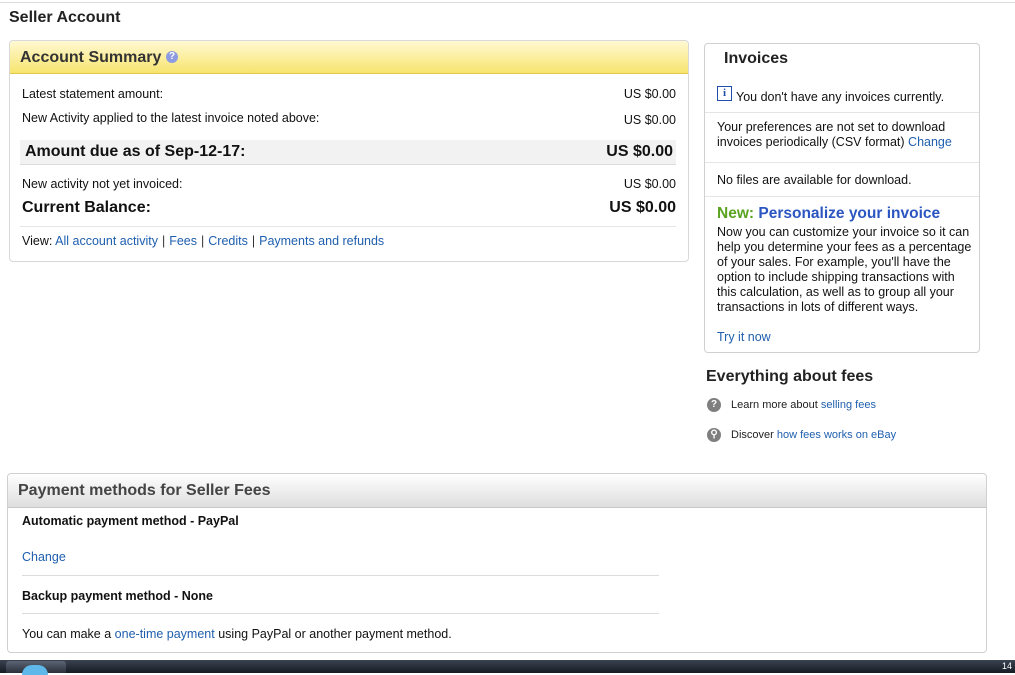 This screenshot has height=675, width=1015. What do you see at coordinates (507, 2) in the screenshot?
I see `top-border` at bounding box center [507, 2].